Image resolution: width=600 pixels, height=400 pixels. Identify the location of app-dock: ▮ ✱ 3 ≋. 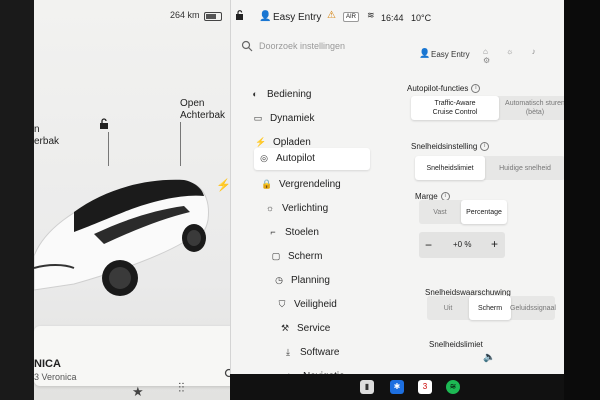
(397, 387).